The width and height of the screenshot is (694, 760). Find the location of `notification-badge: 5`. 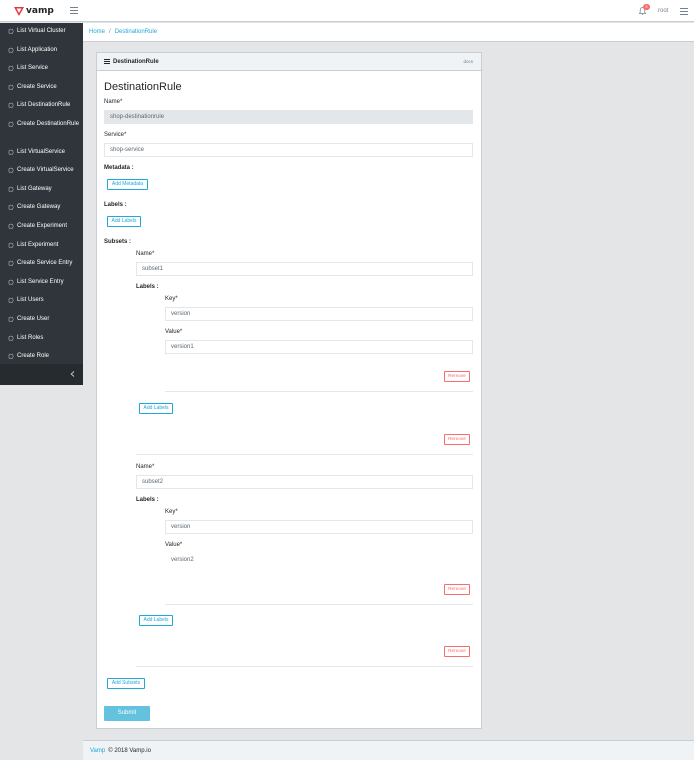

notification-badge: 5 is located at coordinates (646, 7).